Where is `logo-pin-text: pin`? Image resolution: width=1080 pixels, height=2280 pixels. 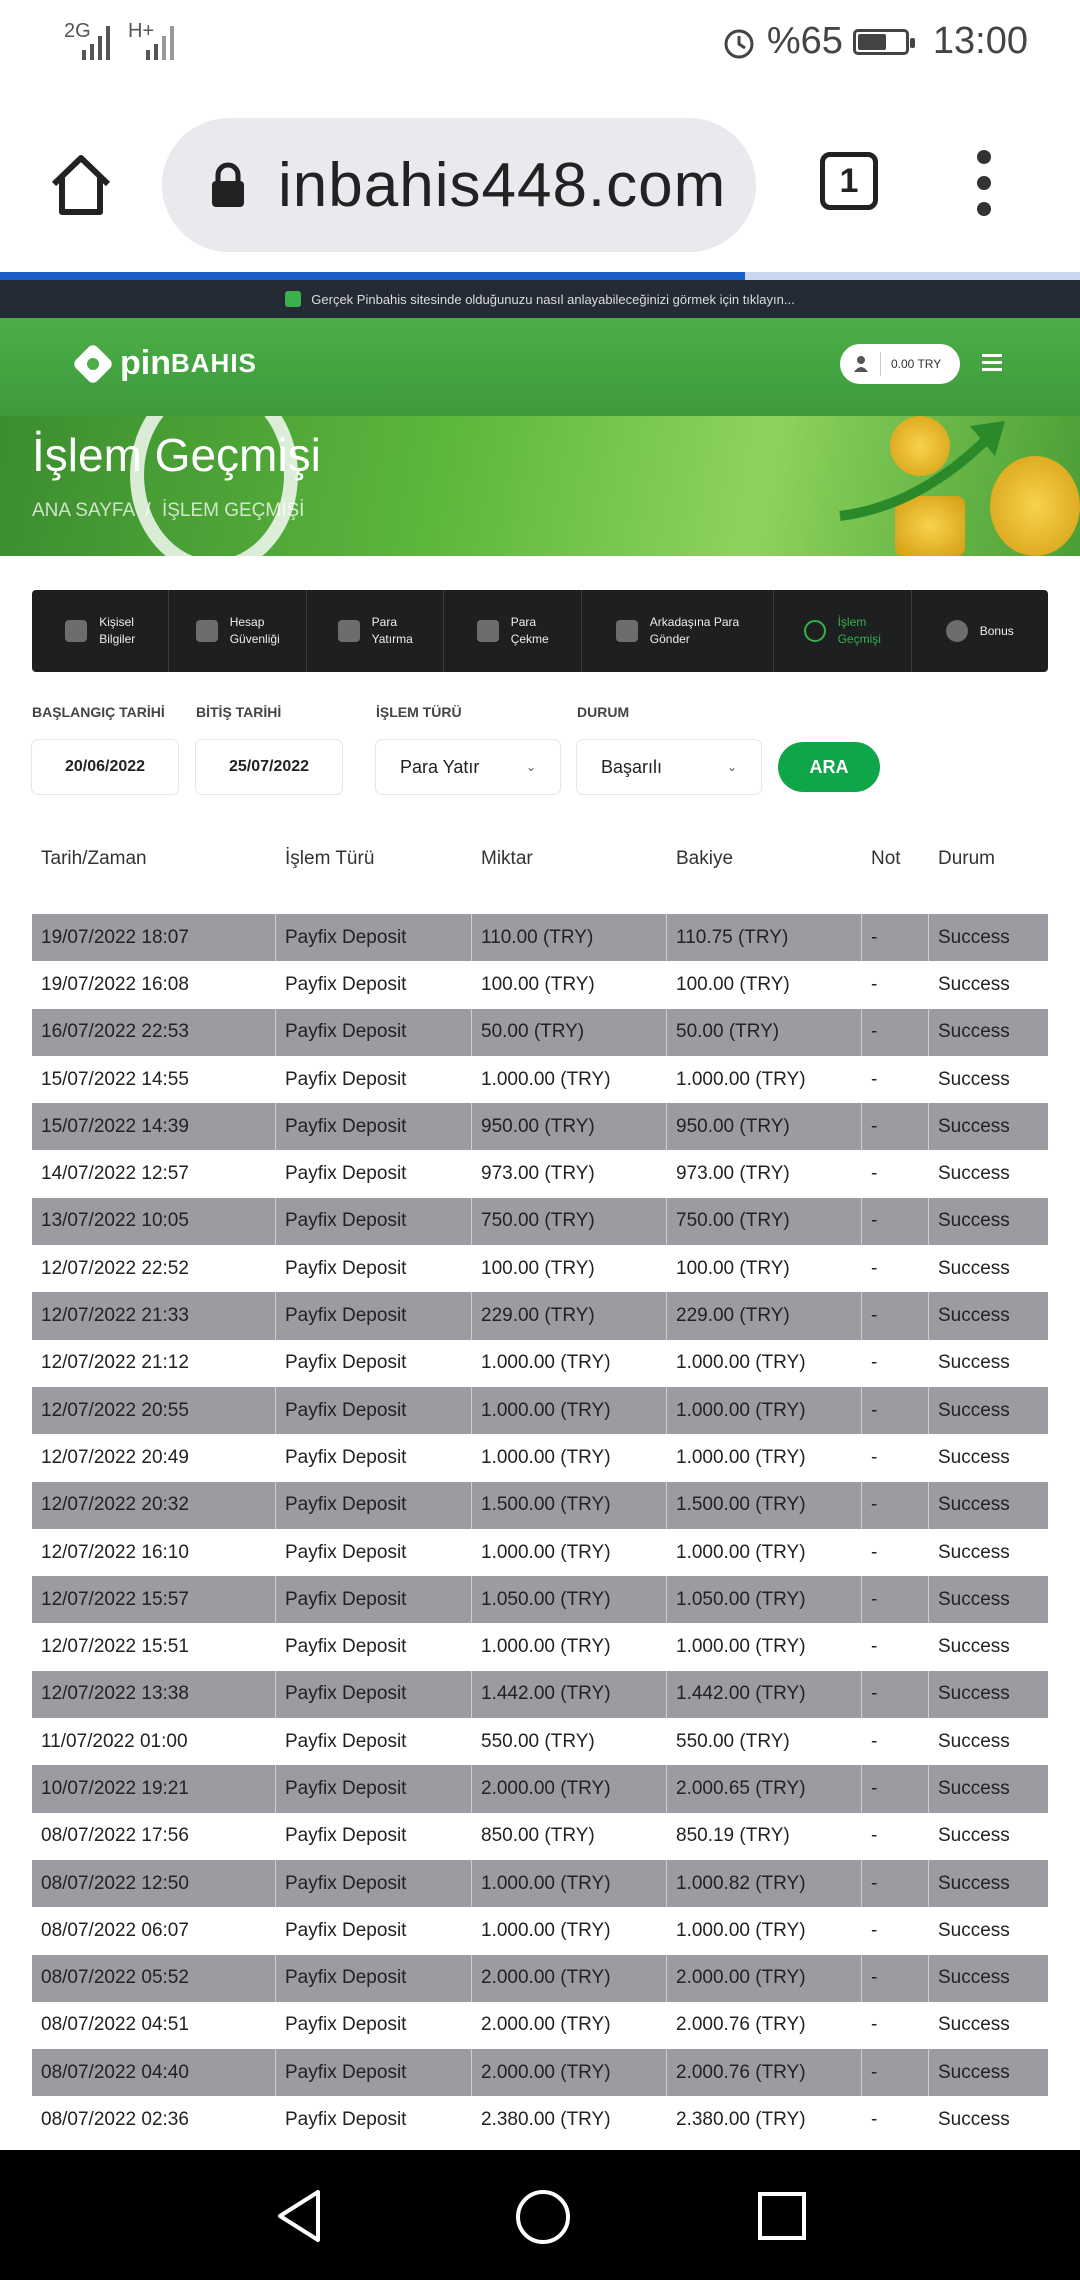
logo-pin-text: pin is located at coordinates (145, 363).